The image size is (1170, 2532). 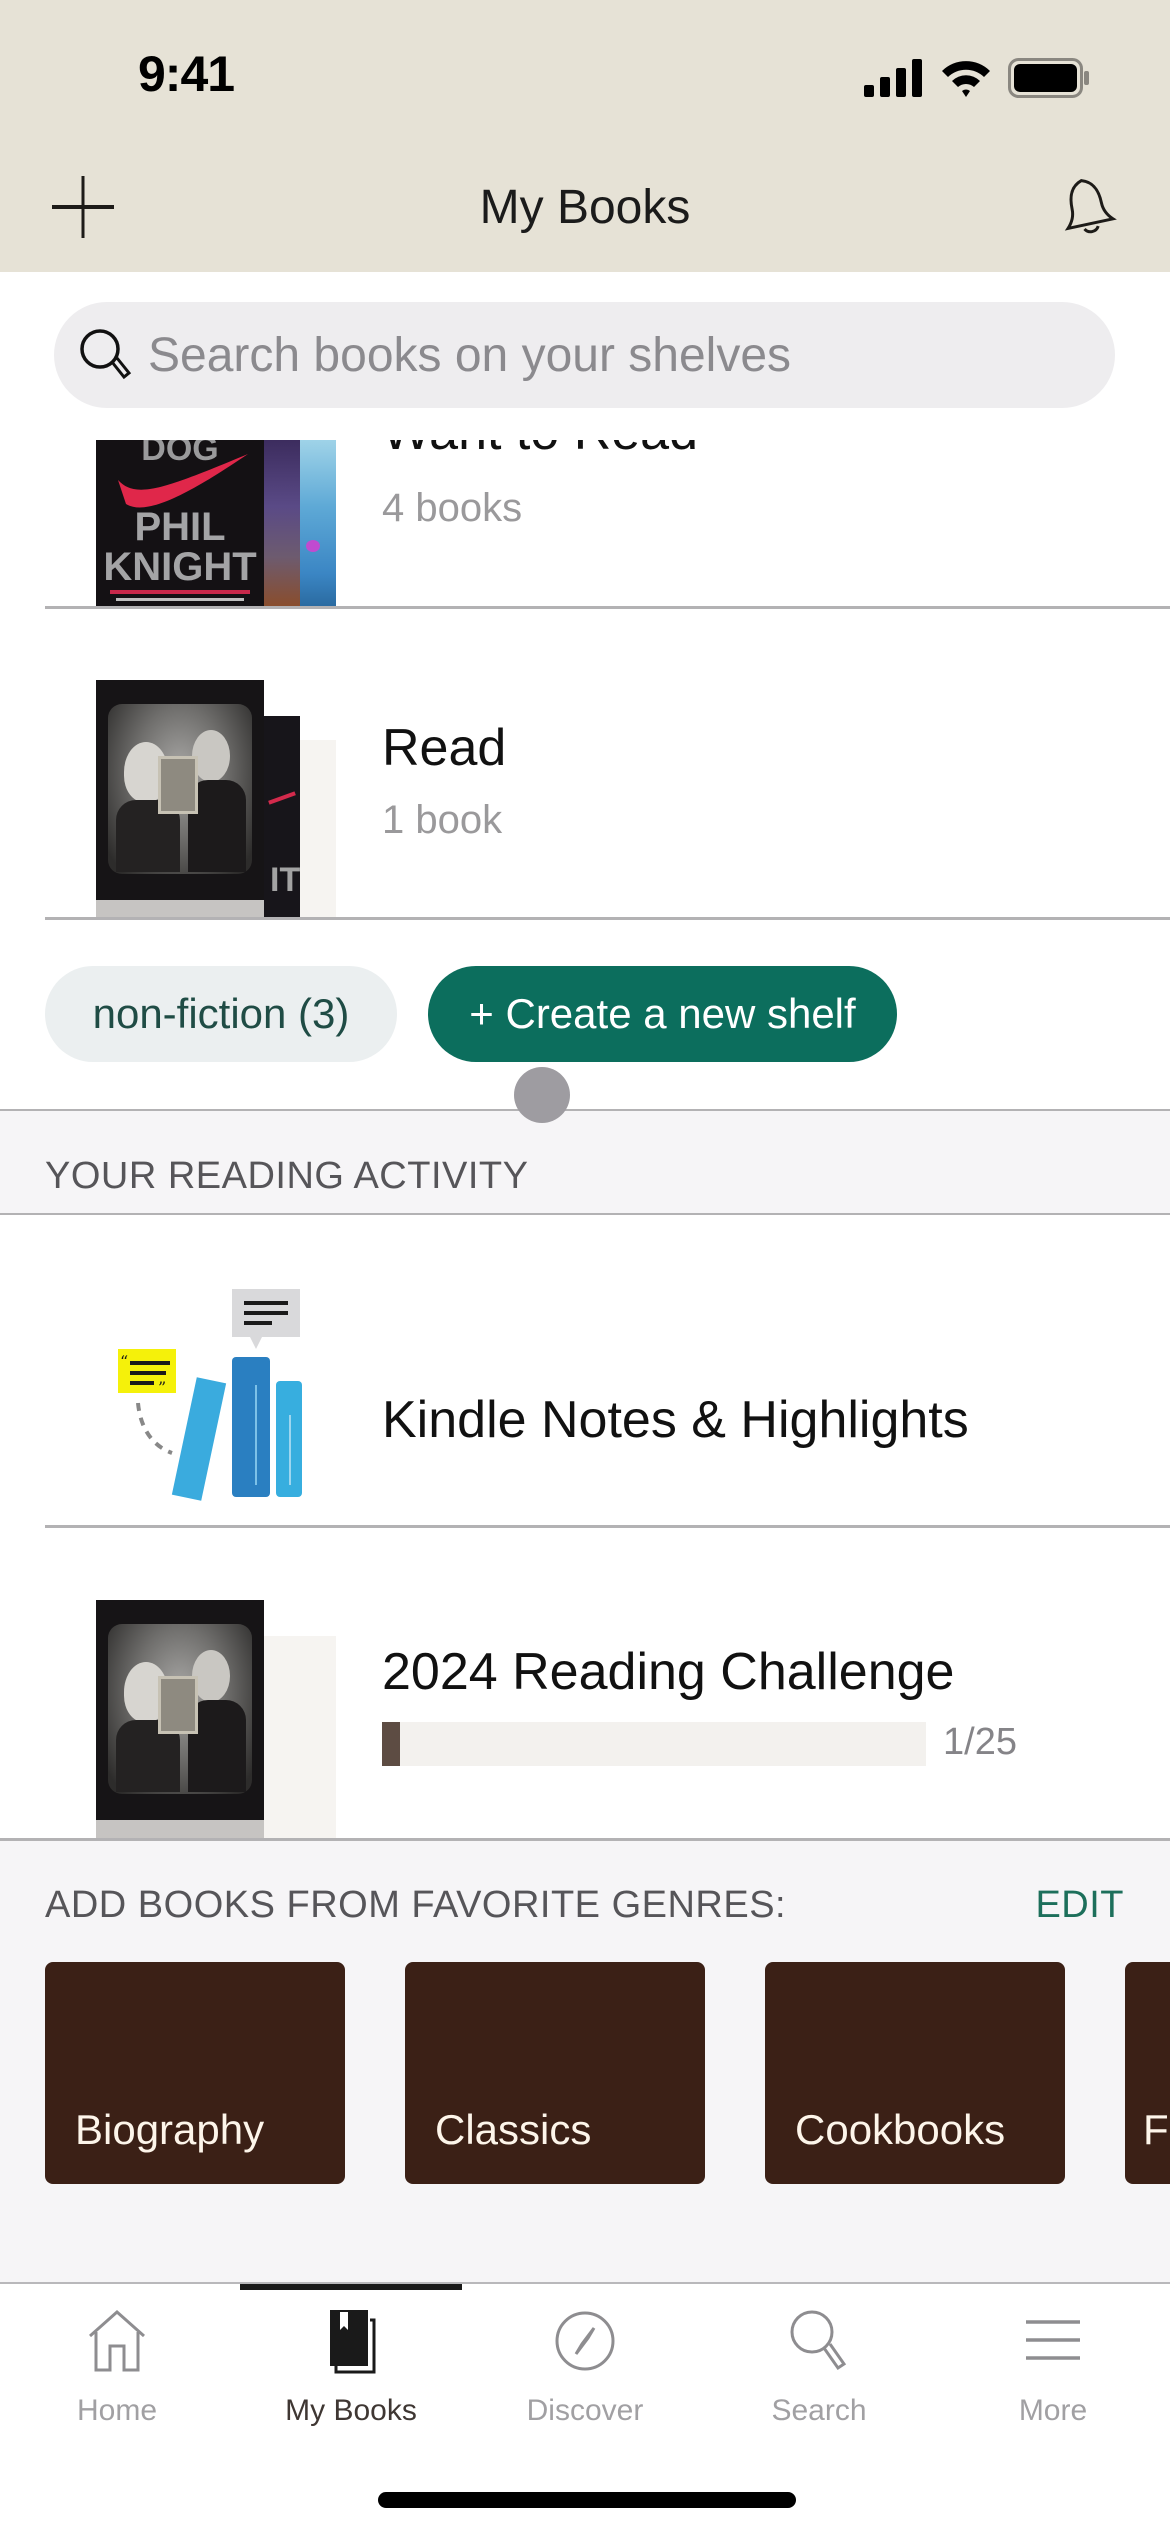 I want to click on shelf-chip-non-fiction: non-fiction (3), so click(x=221, y=1014).